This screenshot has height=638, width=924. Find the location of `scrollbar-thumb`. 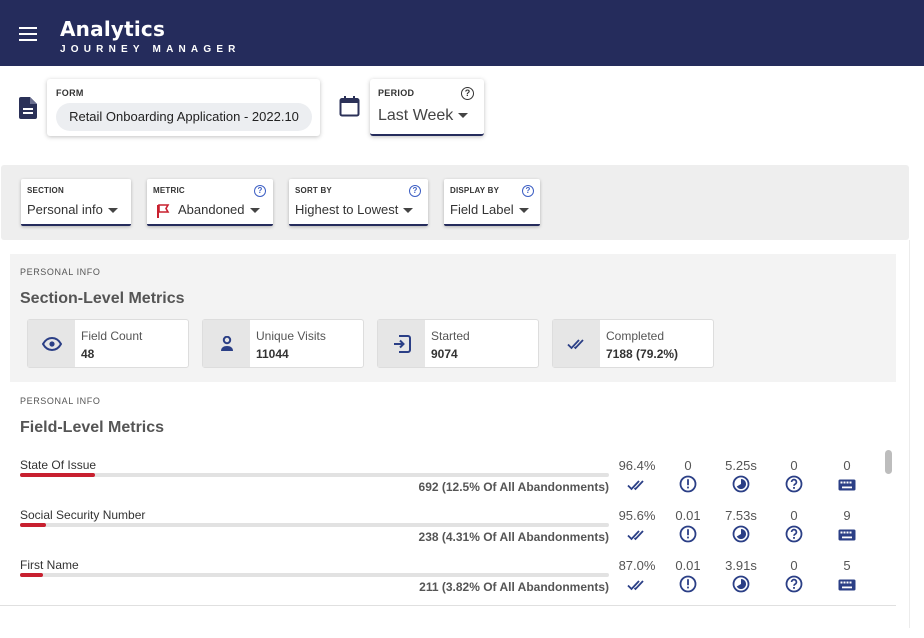

scrollbar-thumb is located at coordinates (888, 462).